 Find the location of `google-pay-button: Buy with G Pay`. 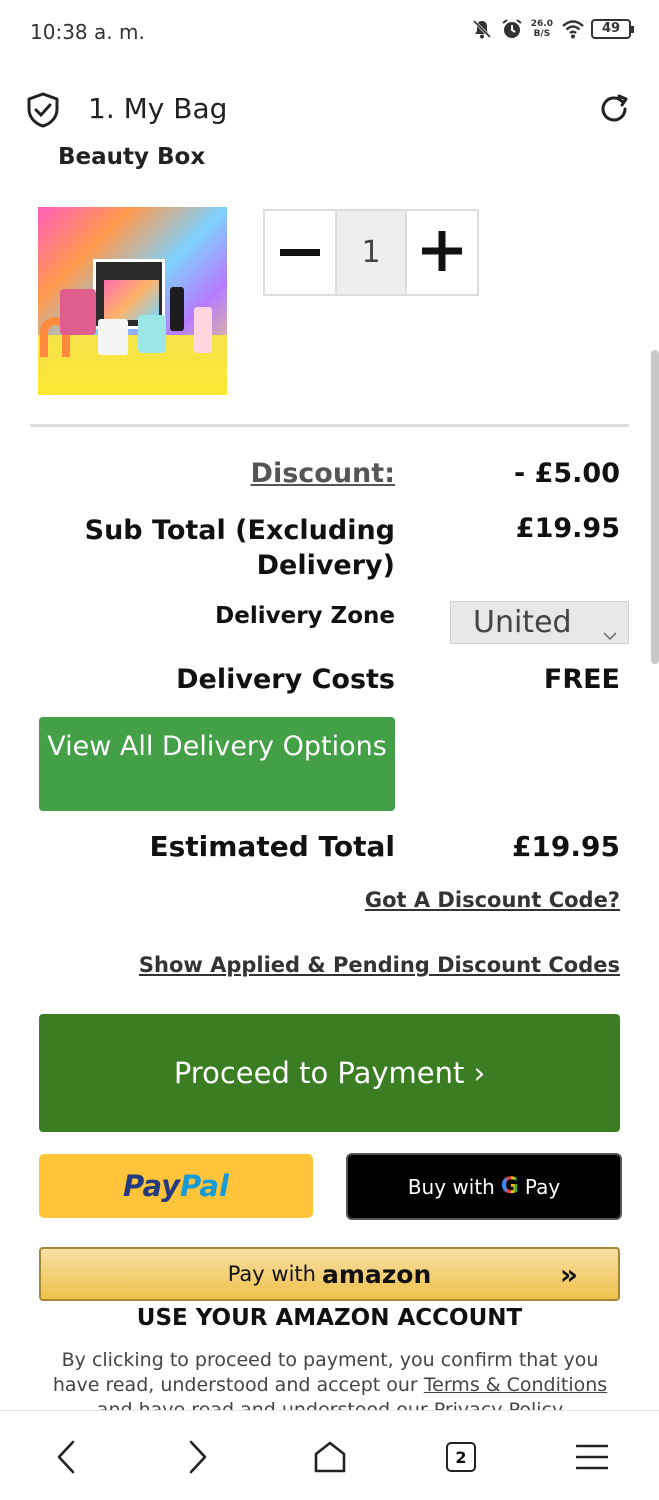

google-pay-button: Buy with G Pay is located at coordinates (484, 1186).